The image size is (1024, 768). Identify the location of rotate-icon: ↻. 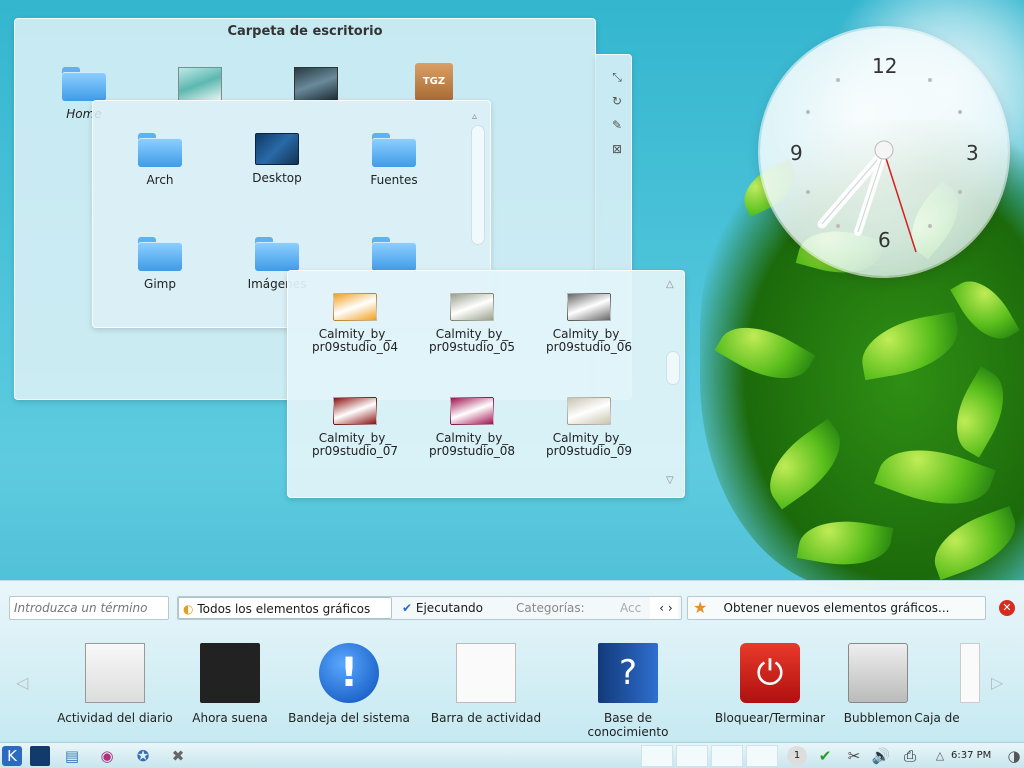
(617, 101).